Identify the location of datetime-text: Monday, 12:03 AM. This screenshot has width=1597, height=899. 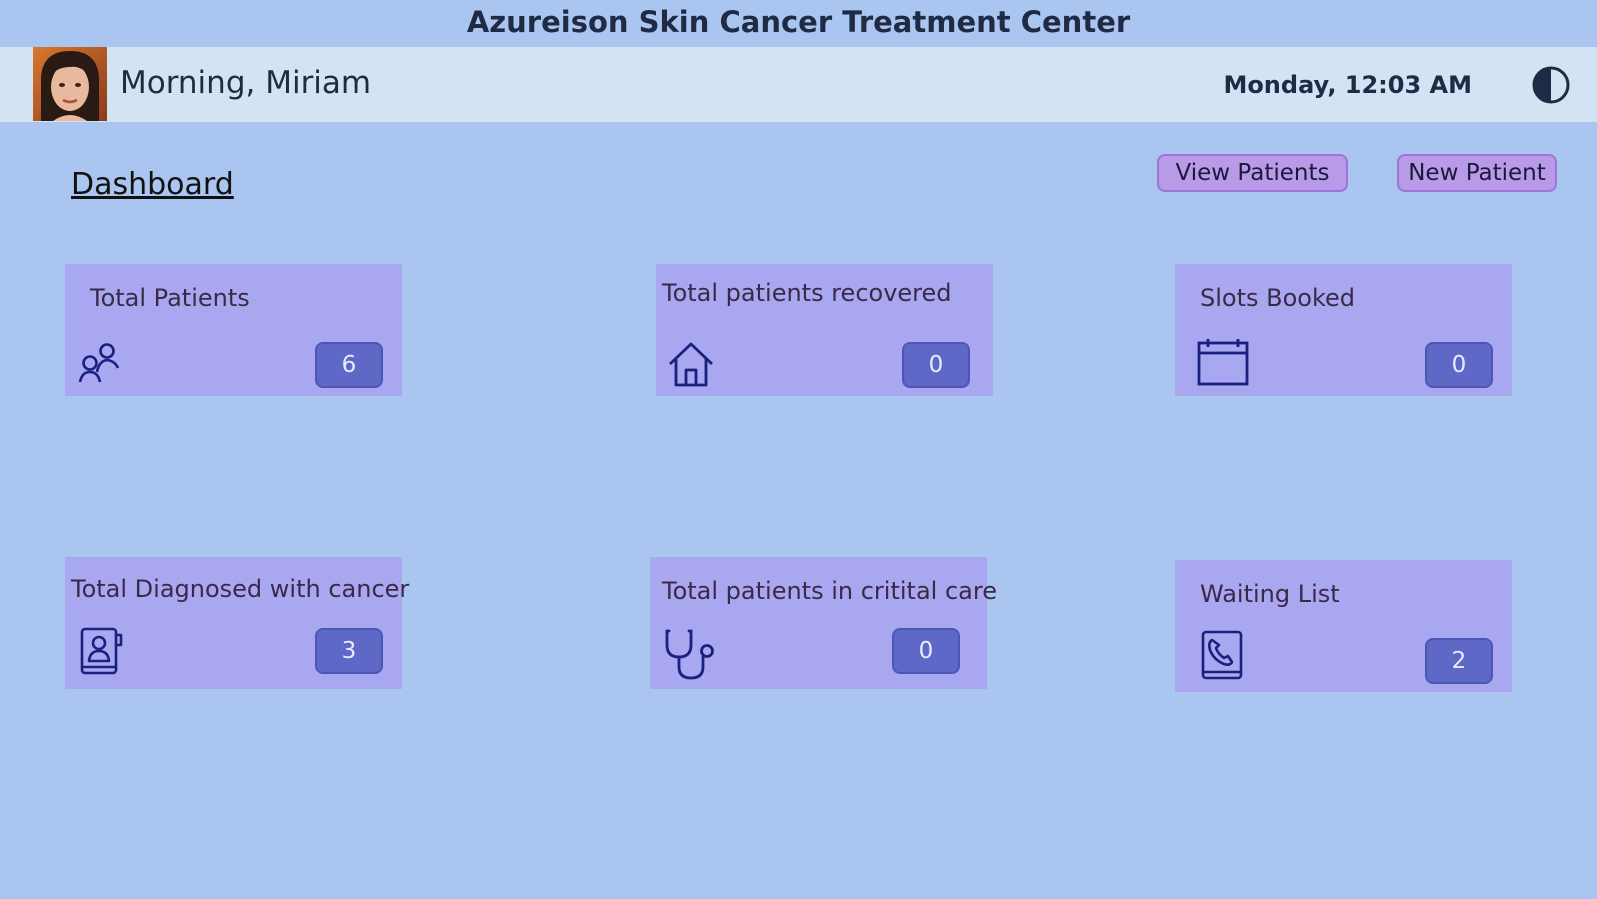
(1347, 85).